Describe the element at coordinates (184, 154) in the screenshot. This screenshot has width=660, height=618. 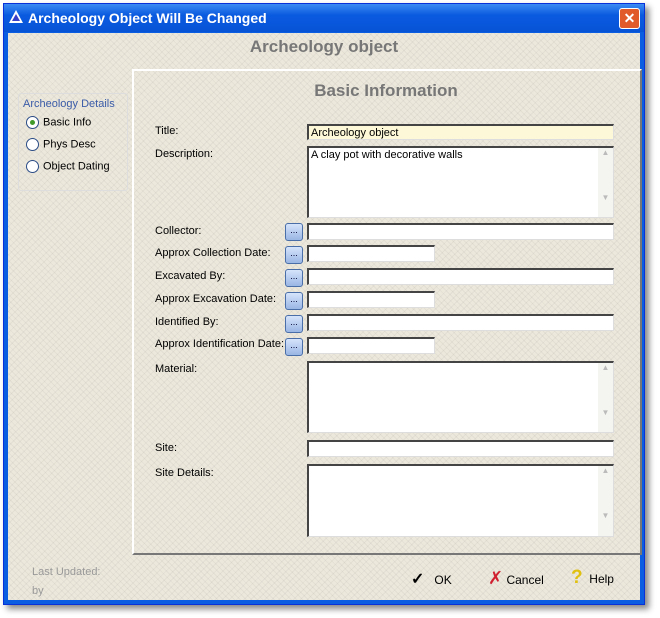
I see `description-label: Description:` at that location.